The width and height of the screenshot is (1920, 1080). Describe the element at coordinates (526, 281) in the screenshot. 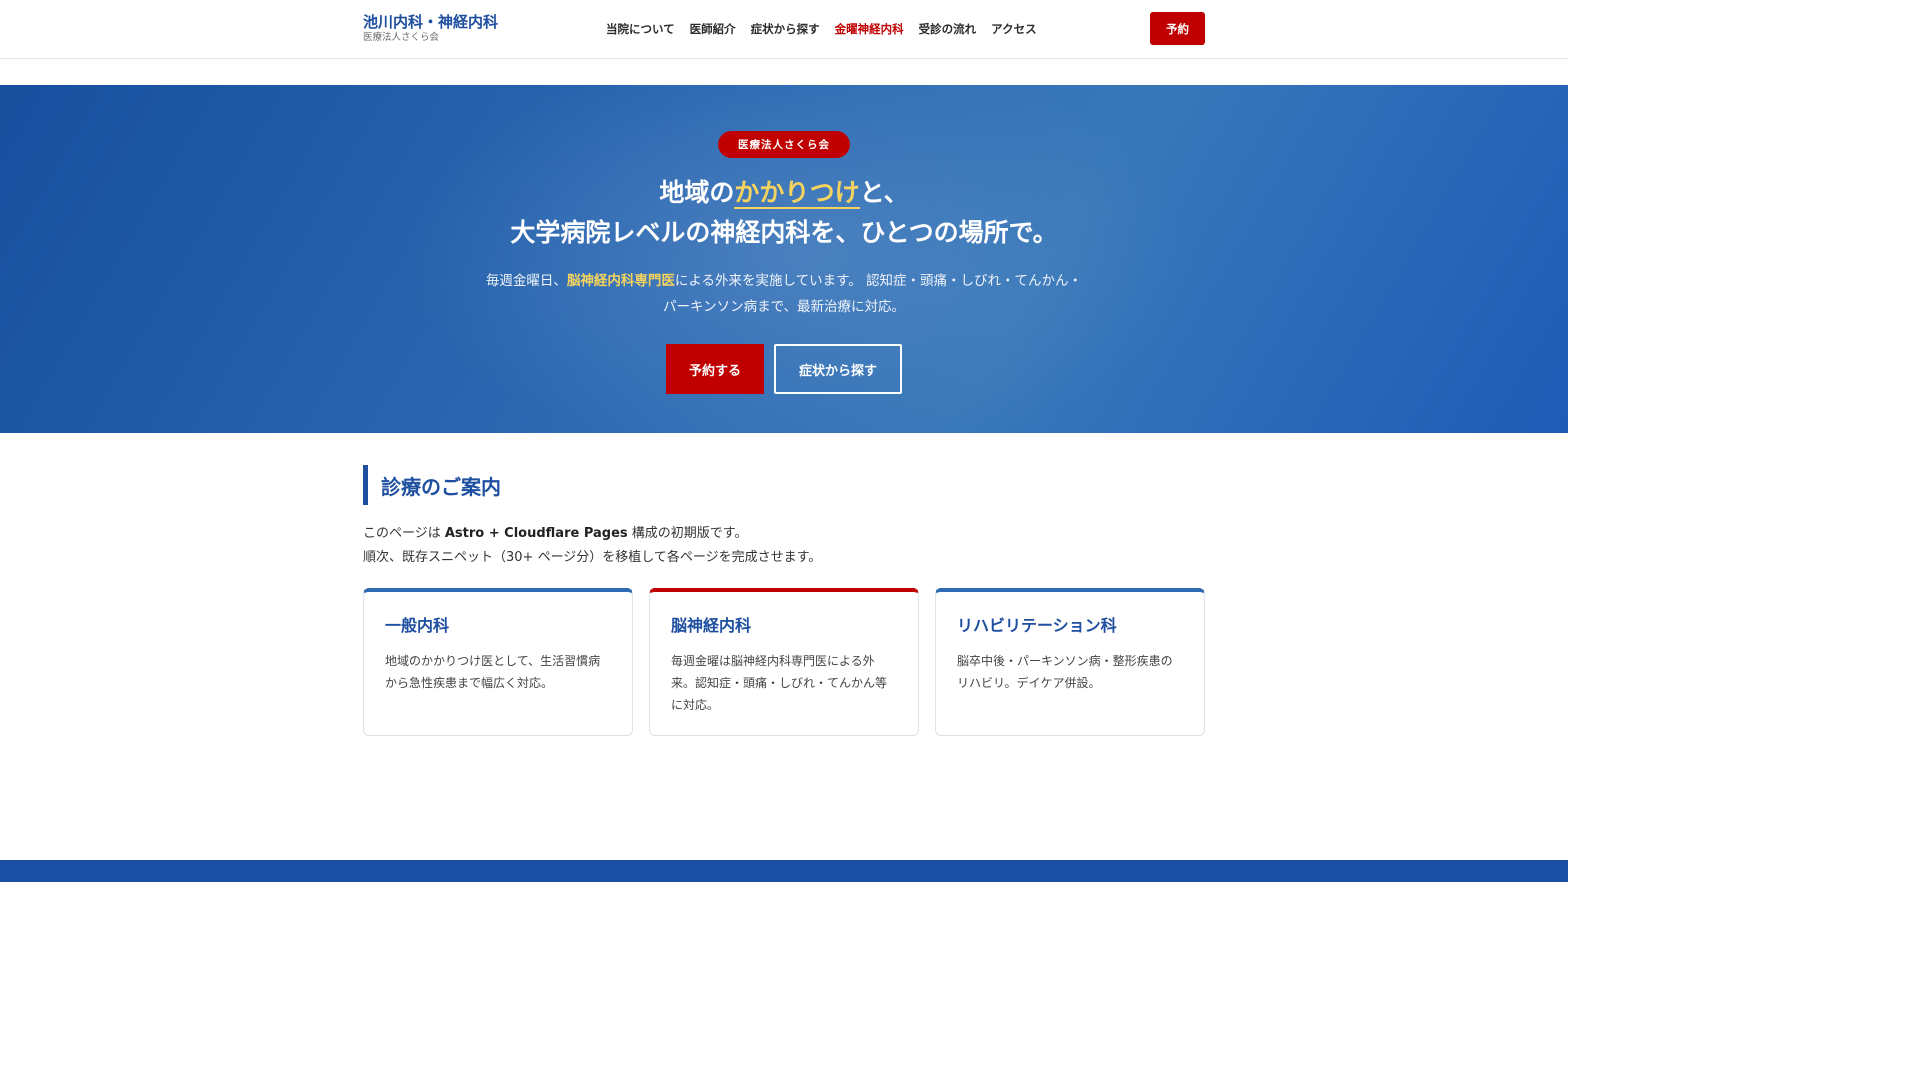

I see `hero-desc-pre: 毎週金曜日、` at that location.